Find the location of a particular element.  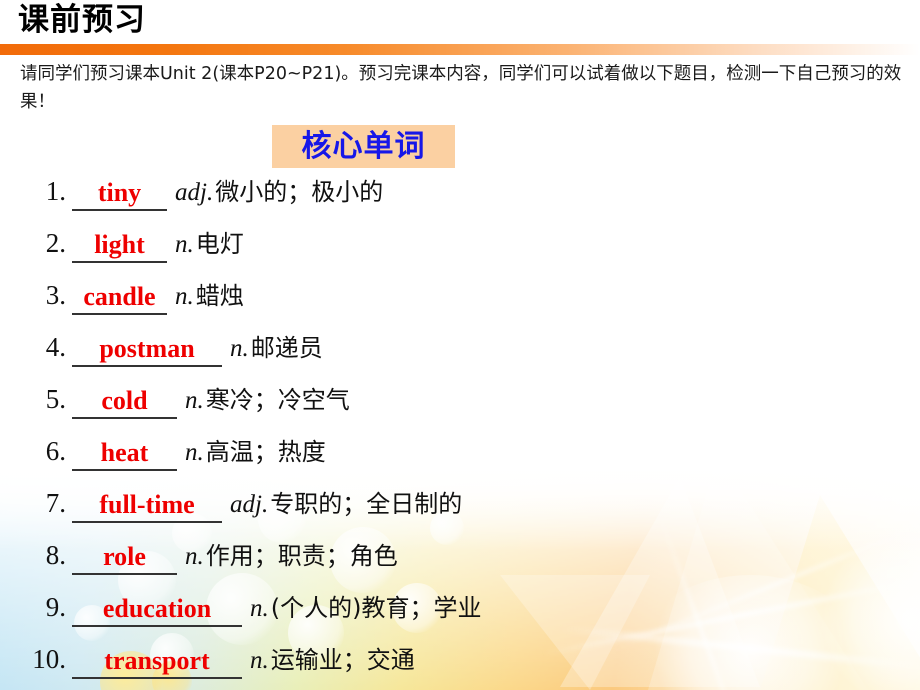

vocab-row: 3. candle n. 蜡烛 is located at coordinates (460, 302).